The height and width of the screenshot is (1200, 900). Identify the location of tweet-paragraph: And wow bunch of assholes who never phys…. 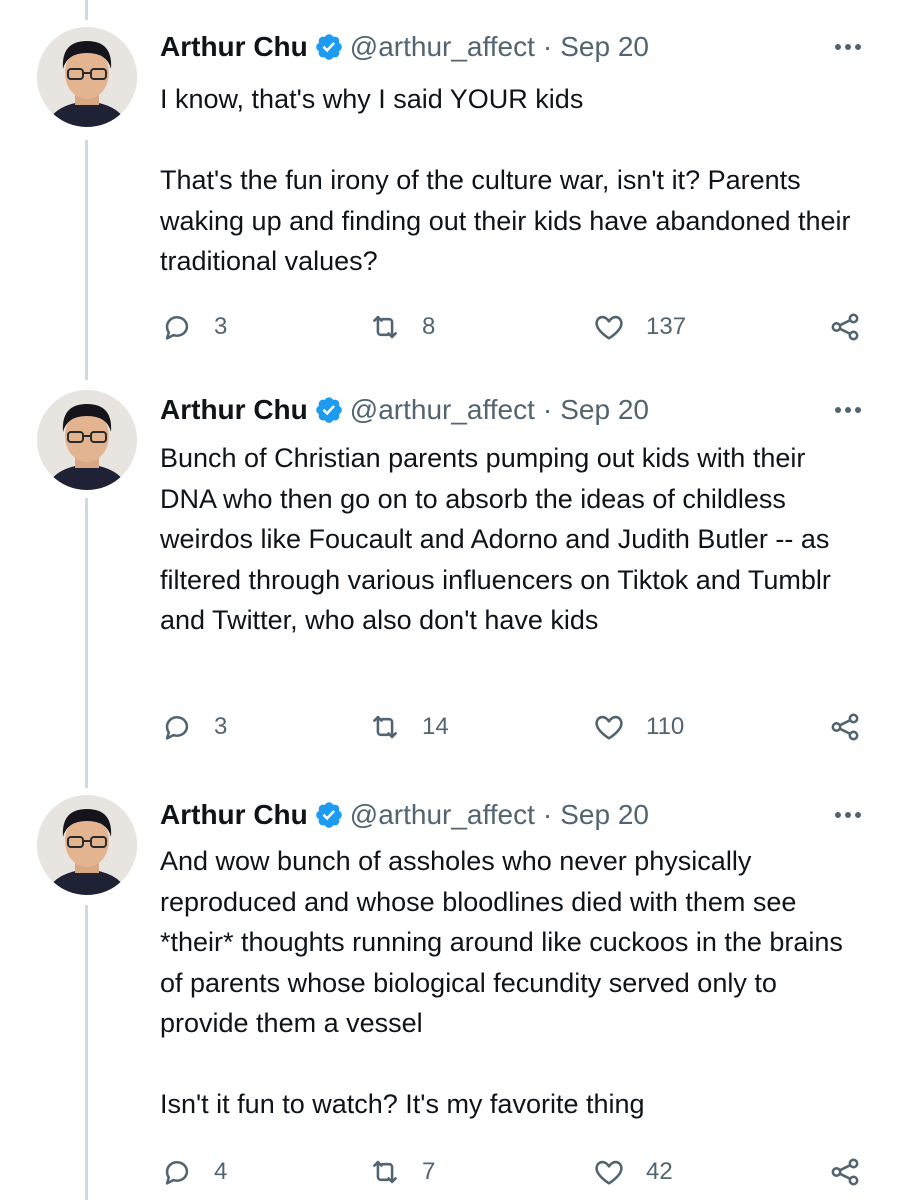
(501, 942).